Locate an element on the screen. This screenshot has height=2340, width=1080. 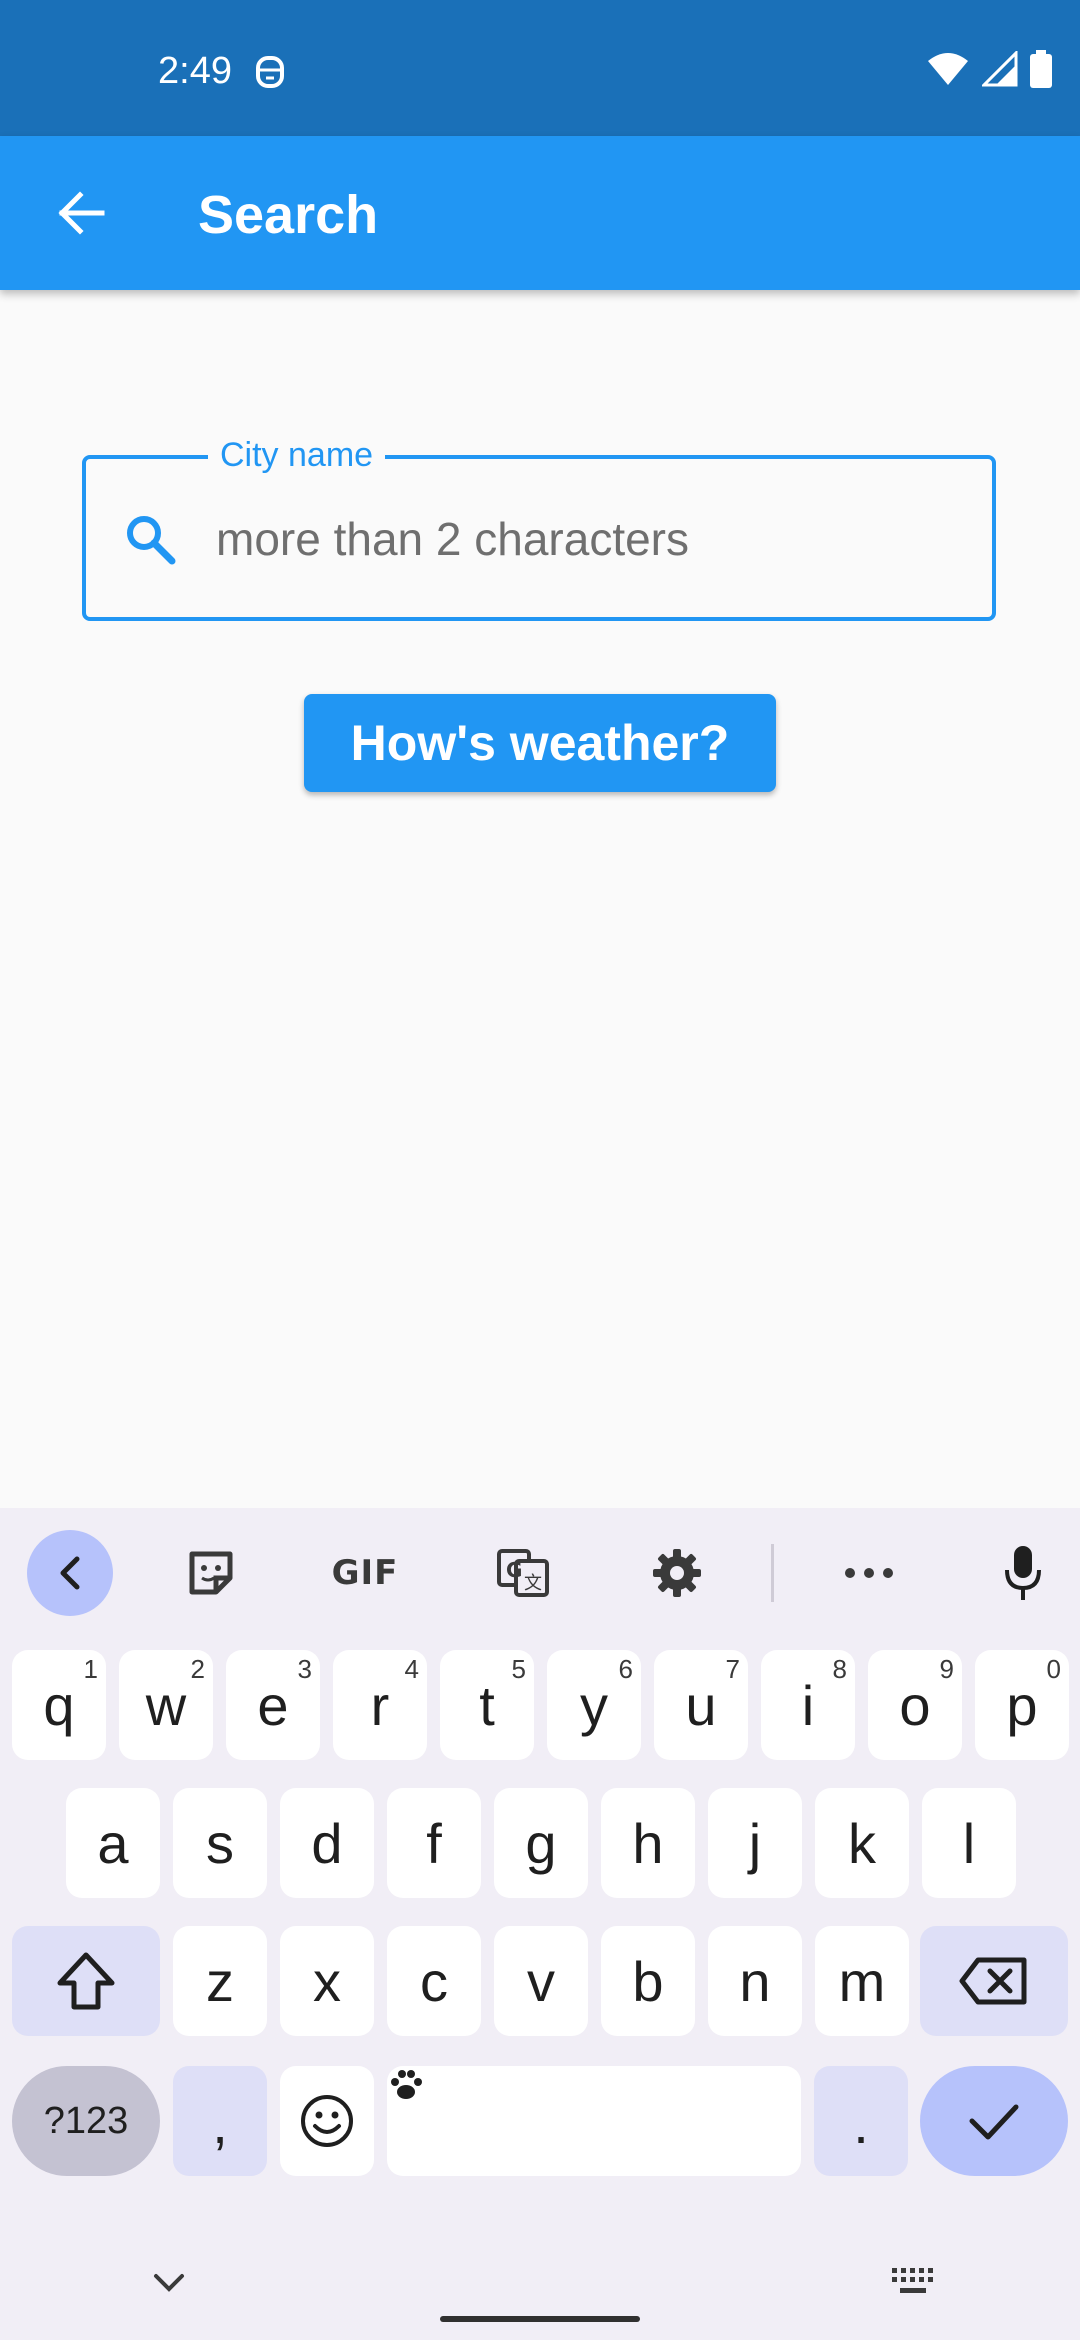
key-label: i is located at coordinates (808, 1705).